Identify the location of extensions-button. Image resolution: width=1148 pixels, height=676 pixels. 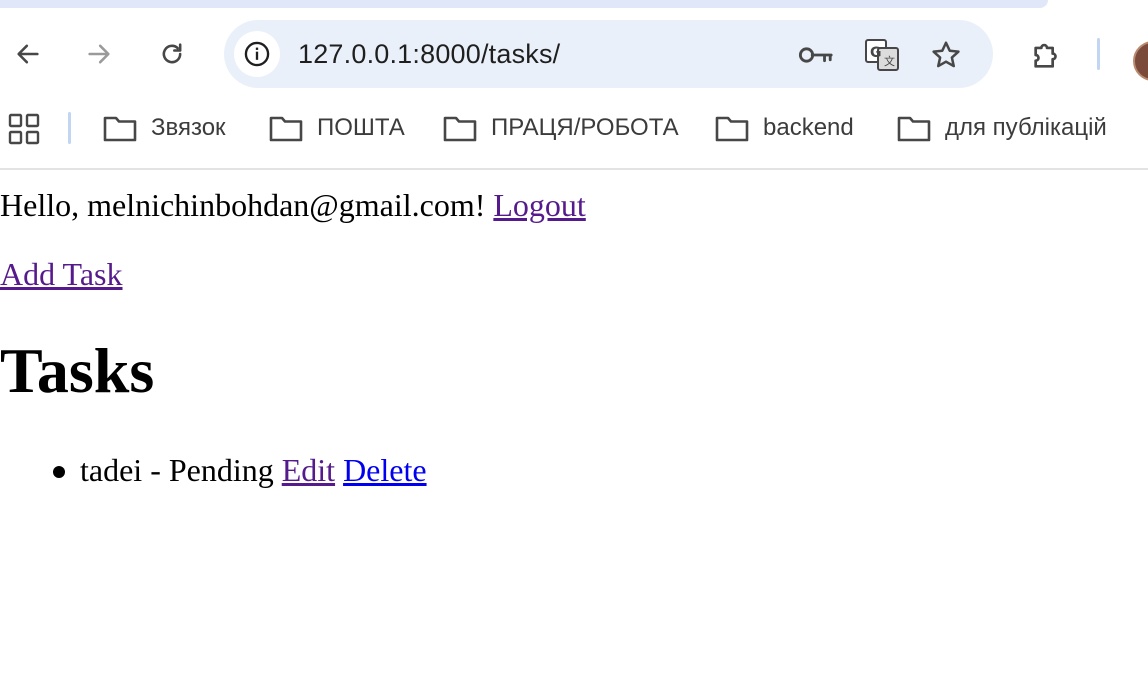
(1047, 55).